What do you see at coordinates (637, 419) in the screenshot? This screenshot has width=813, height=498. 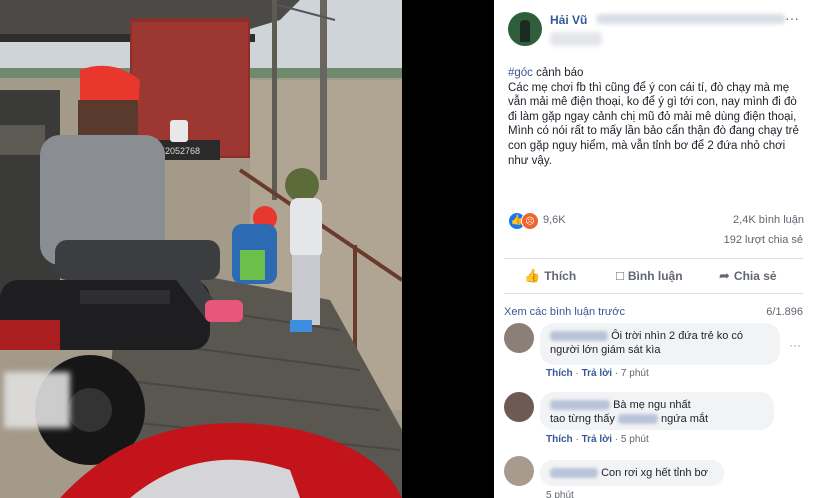 I see `redacted-mention` at bounding box center [637, 419].